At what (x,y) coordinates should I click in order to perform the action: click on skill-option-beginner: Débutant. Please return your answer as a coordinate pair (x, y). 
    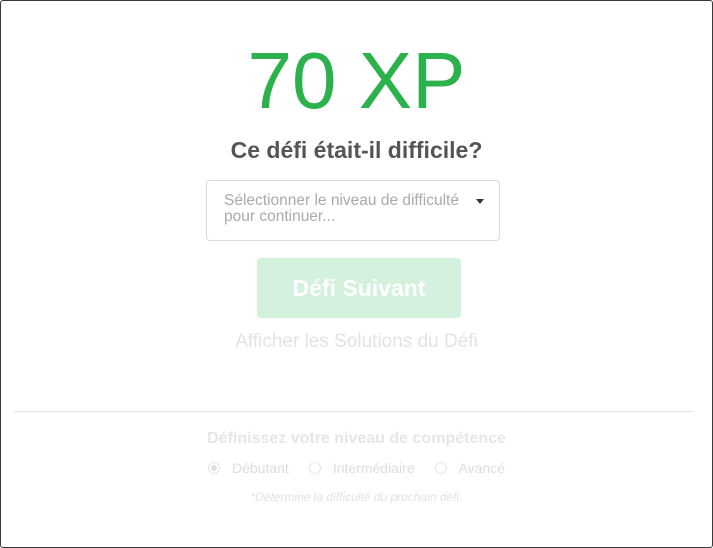
    Looking at the image, I should click on (248, 468).